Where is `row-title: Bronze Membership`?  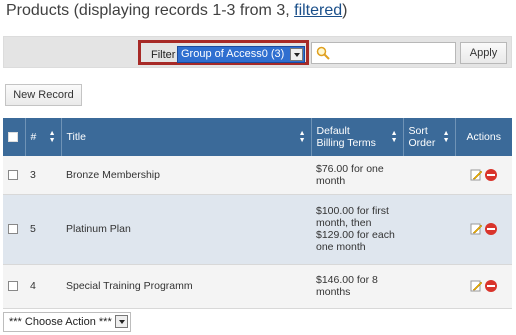 row-title: Bronze Membership is located at coordinates (186, 175).